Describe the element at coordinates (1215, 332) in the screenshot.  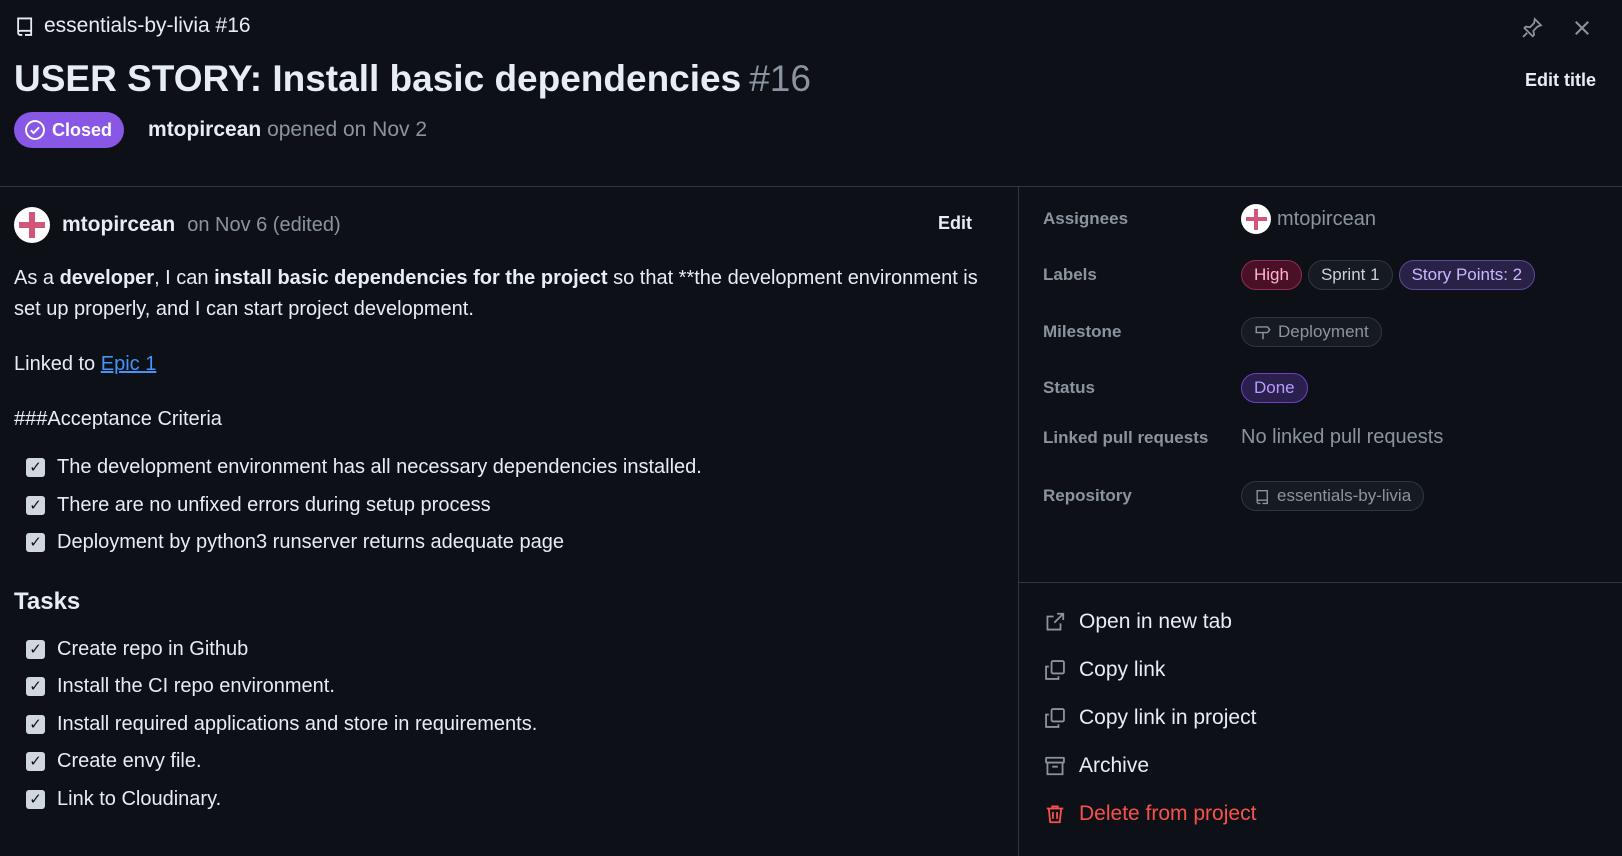
I see `milestone-field: Milestone Deployment` at that location.